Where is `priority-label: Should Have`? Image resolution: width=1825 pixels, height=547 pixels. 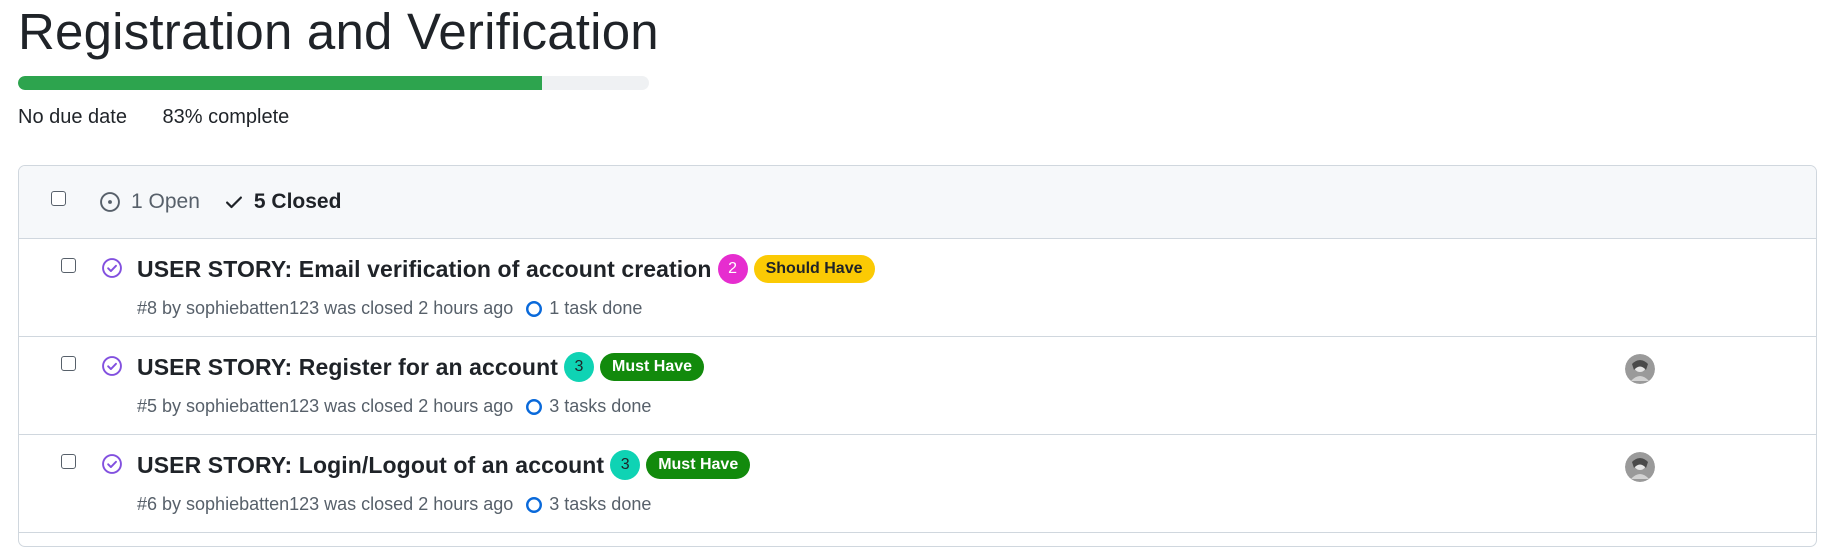
priority-label: Should Have is located at coordinates (814, 269).